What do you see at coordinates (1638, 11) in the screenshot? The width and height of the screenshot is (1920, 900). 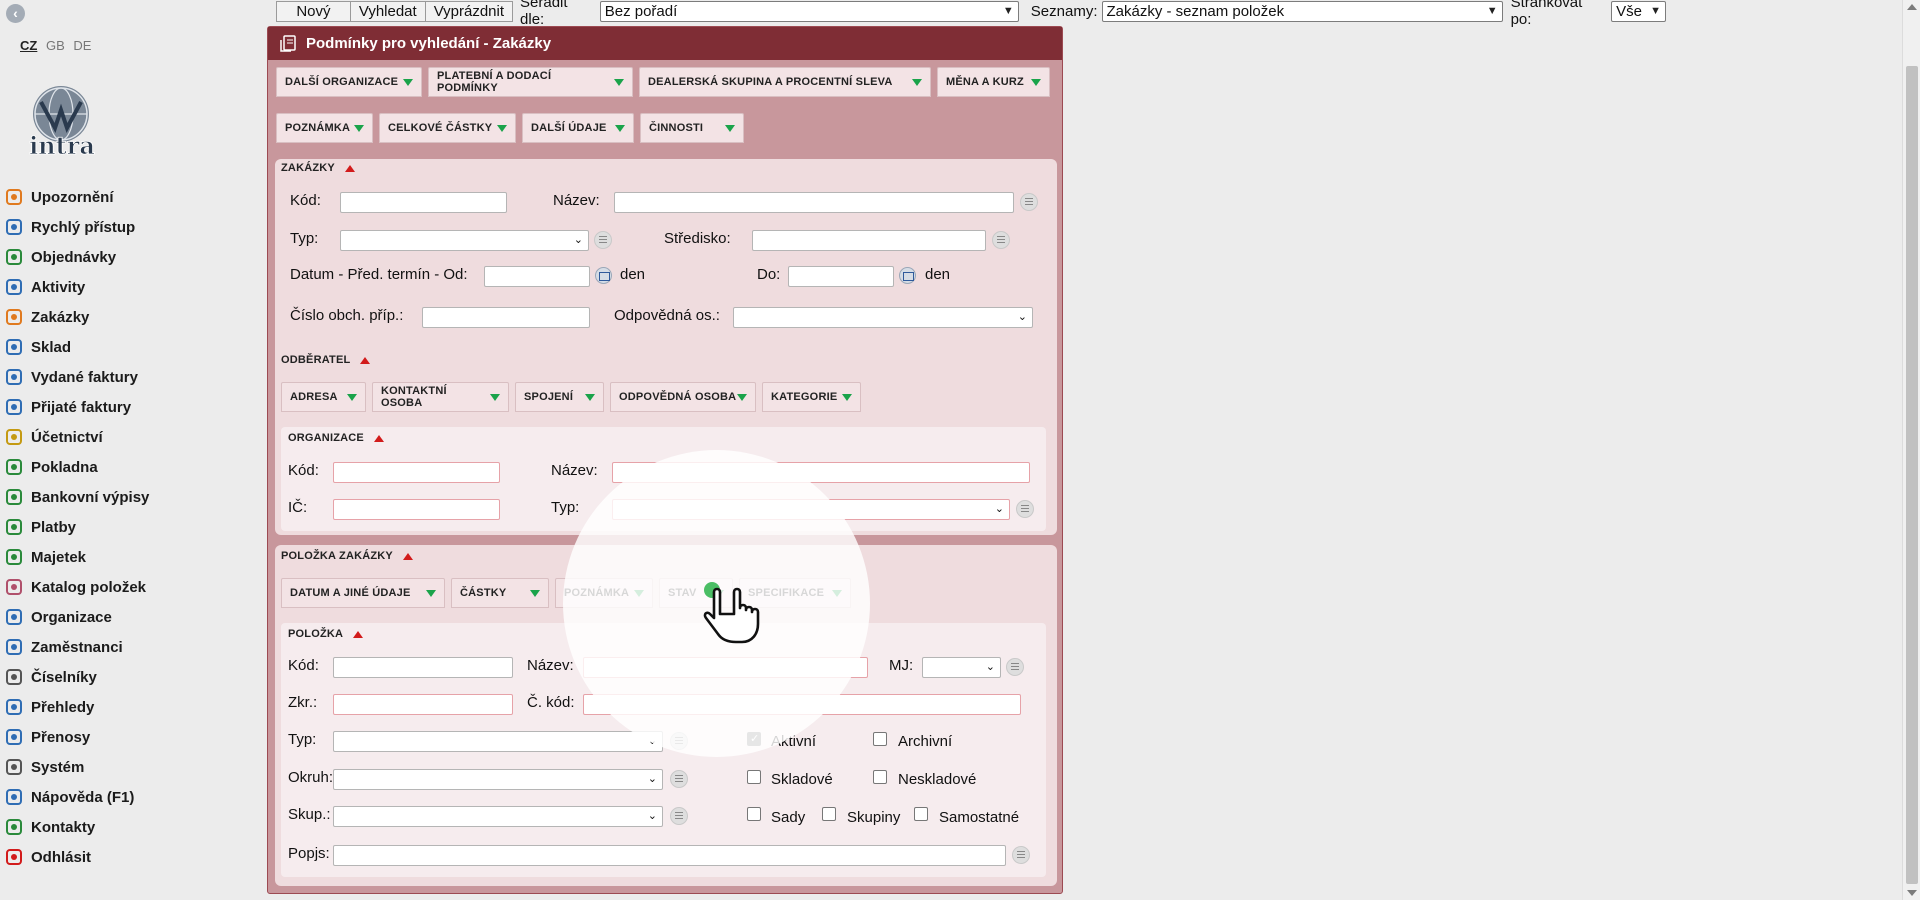 I see `paging-select: Vše ▼` at bounding box center [1638, 11].